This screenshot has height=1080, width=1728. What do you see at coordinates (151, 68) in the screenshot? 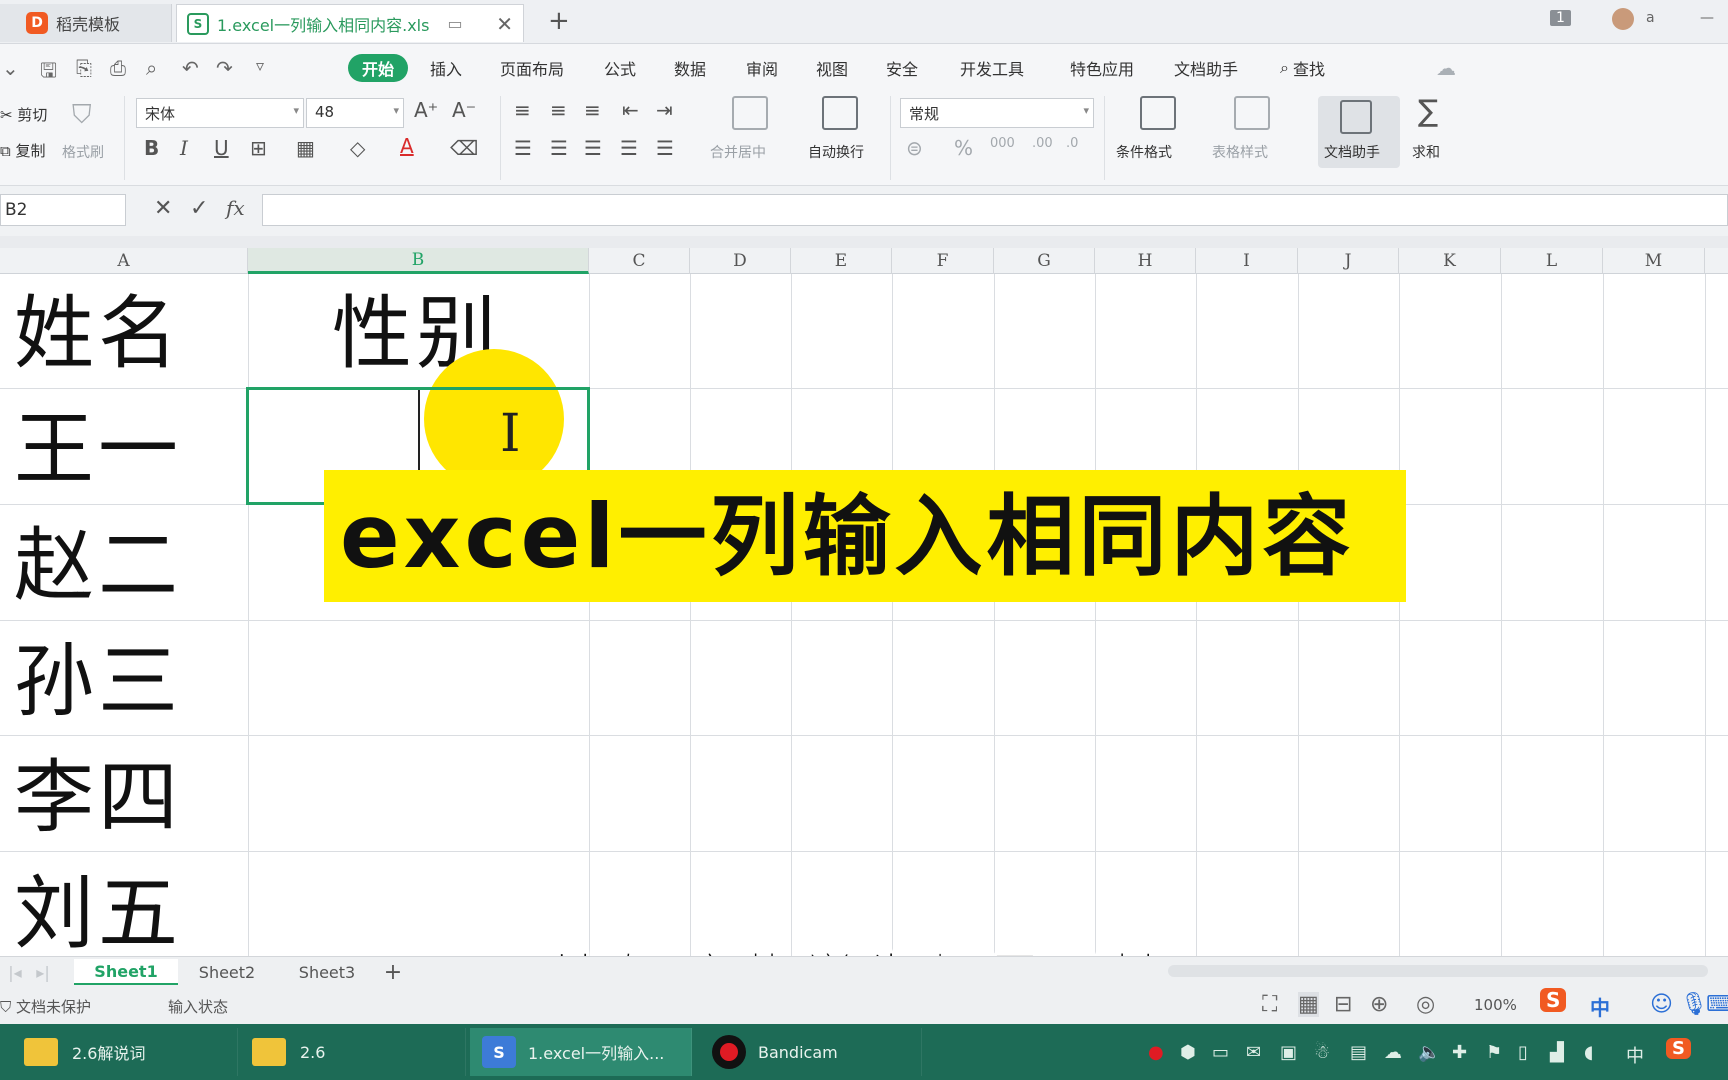
I see `preview-icon: ⌕` at bounding box center [151, 68].